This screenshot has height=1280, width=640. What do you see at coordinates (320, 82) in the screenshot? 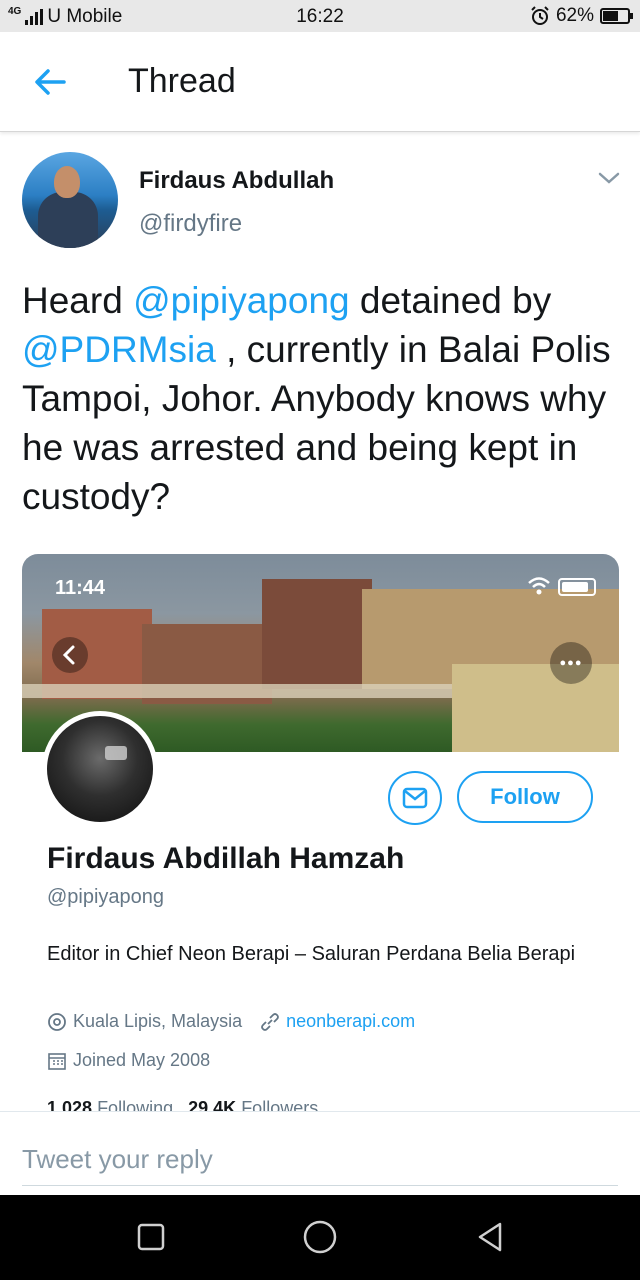
I see `app-header: Thread` at bounding box center [320, 82].